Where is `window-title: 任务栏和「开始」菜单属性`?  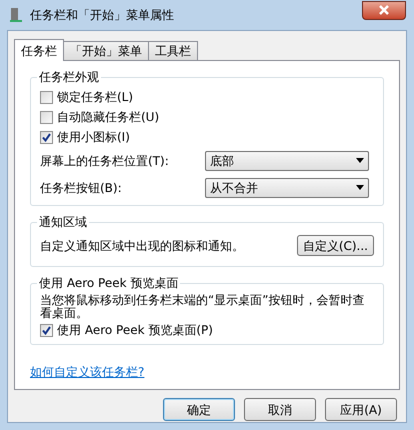
window-title: 任务栏和「开始」菜单属性 is located at coordinates (102, 15).